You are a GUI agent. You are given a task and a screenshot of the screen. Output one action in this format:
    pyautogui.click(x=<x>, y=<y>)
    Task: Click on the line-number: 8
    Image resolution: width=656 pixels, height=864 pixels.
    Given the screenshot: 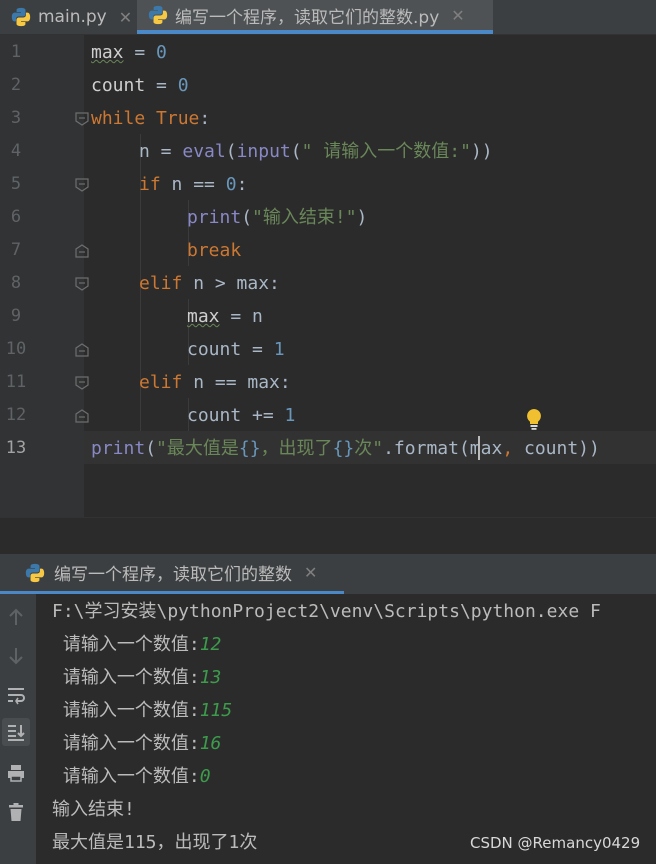 What is the action you would take?
    pyautogui.click(x=16, y=283)
    